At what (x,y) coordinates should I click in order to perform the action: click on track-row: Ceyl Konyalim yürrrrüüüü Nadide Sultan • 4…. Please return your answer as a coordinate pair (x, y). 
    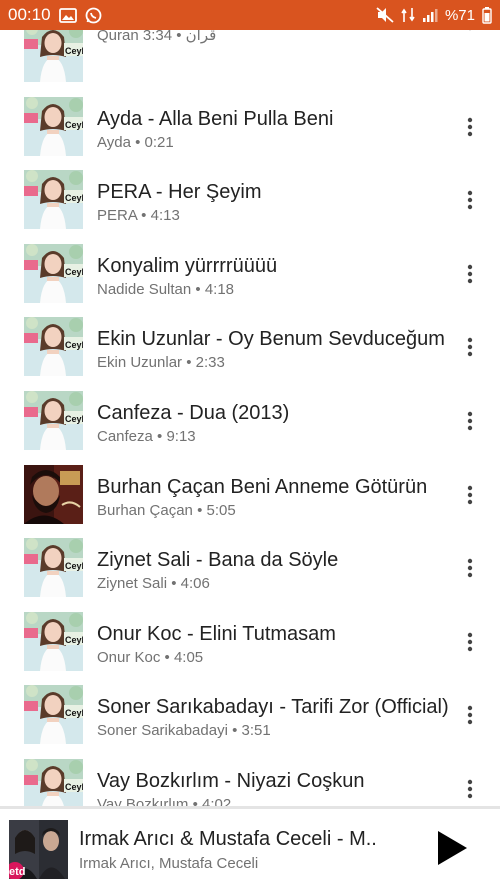
    Looking at the image, I should click on (250, 276).